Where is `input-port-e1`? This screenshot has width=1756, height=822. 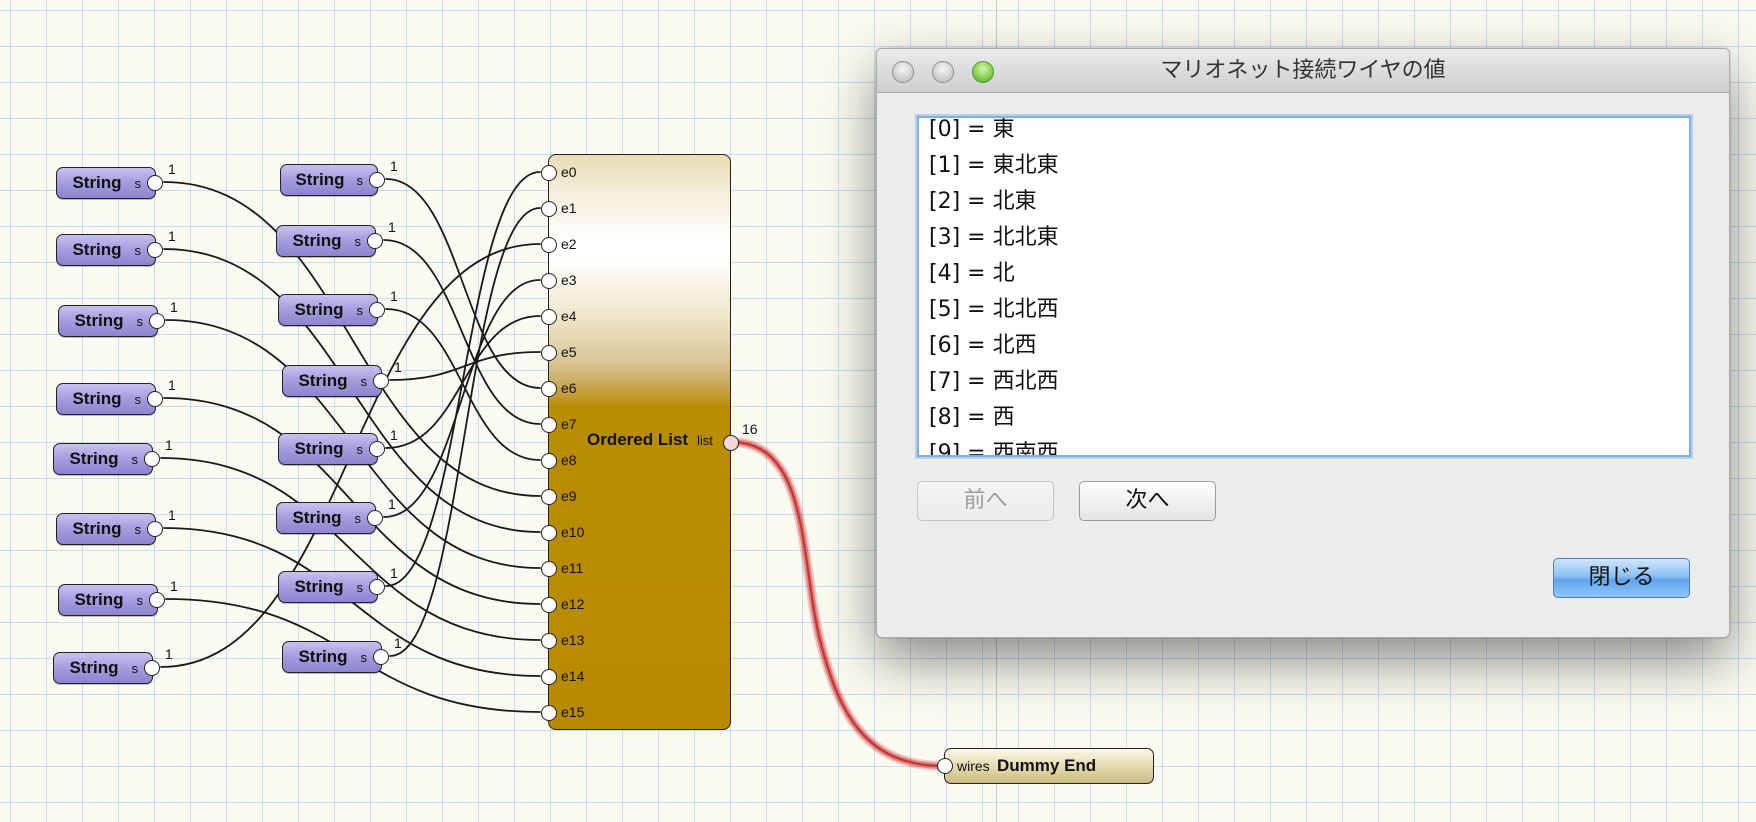 input-port-e1 is located at coordinates (549, 209).